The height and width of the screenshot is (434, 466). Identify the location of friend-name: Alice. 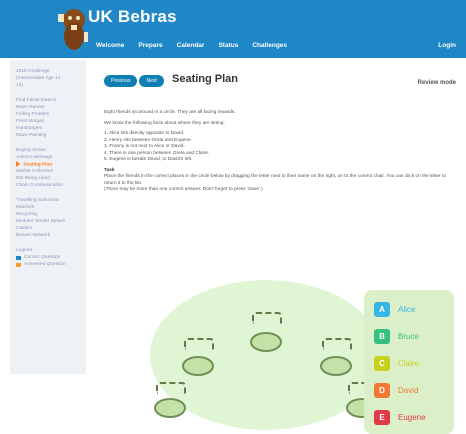
(407, 309).